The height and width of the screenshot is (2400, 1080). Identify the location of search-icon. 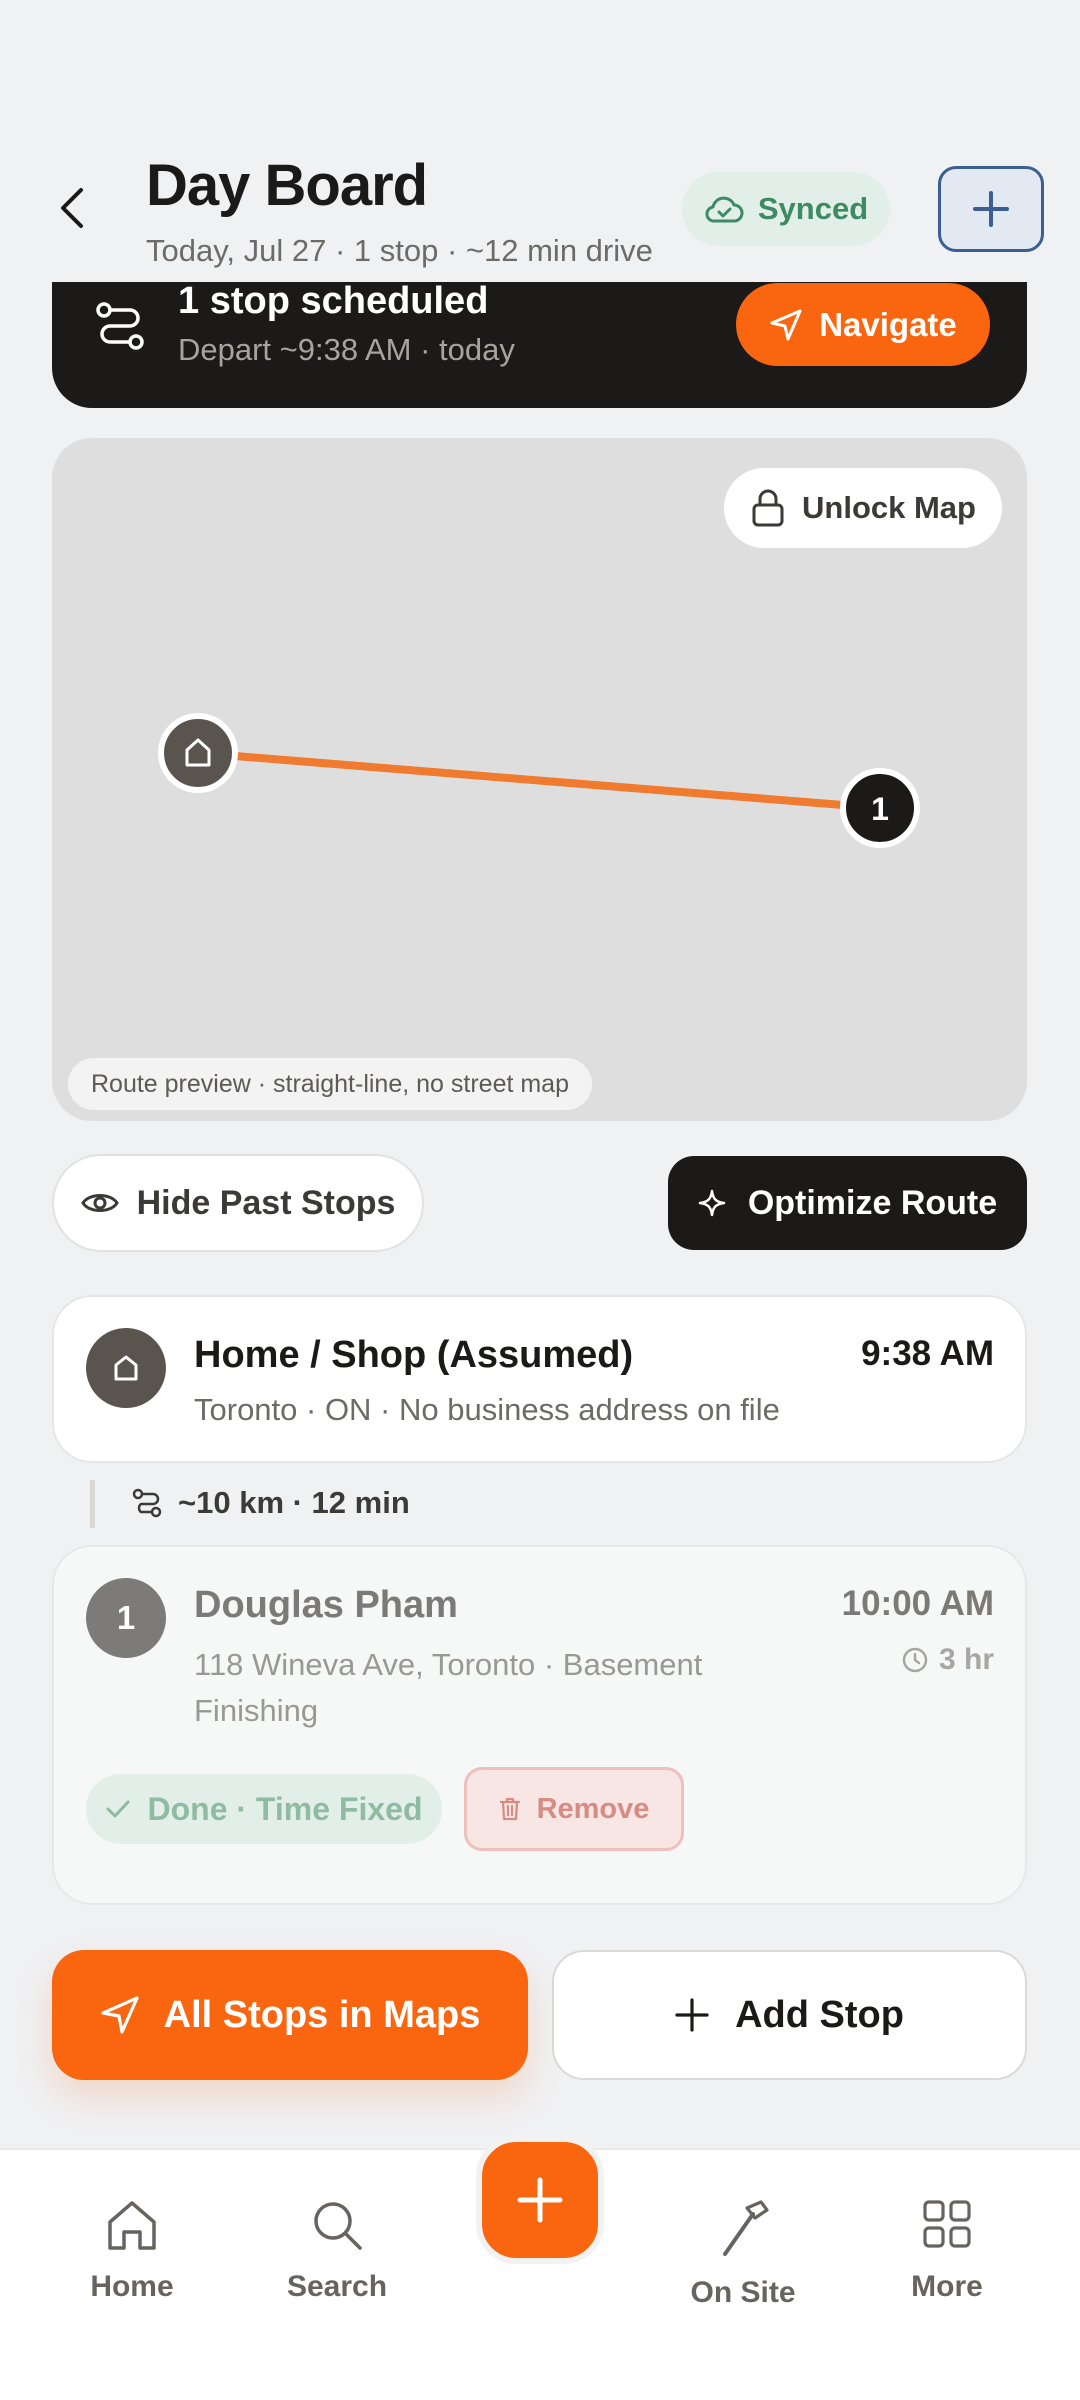
(338, 2226).